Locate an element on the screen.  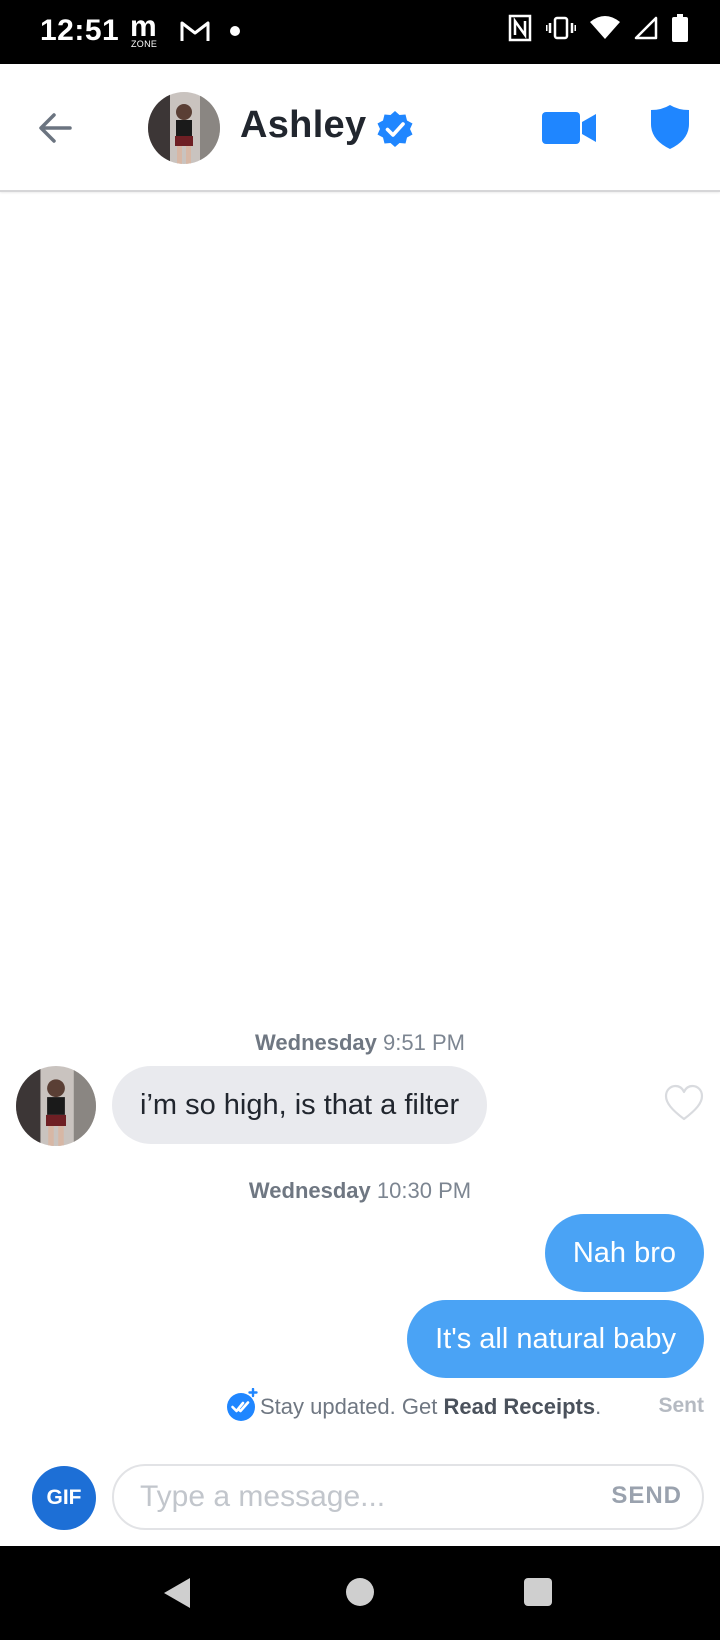
like-message-button is located at coordinates (684, 1103).